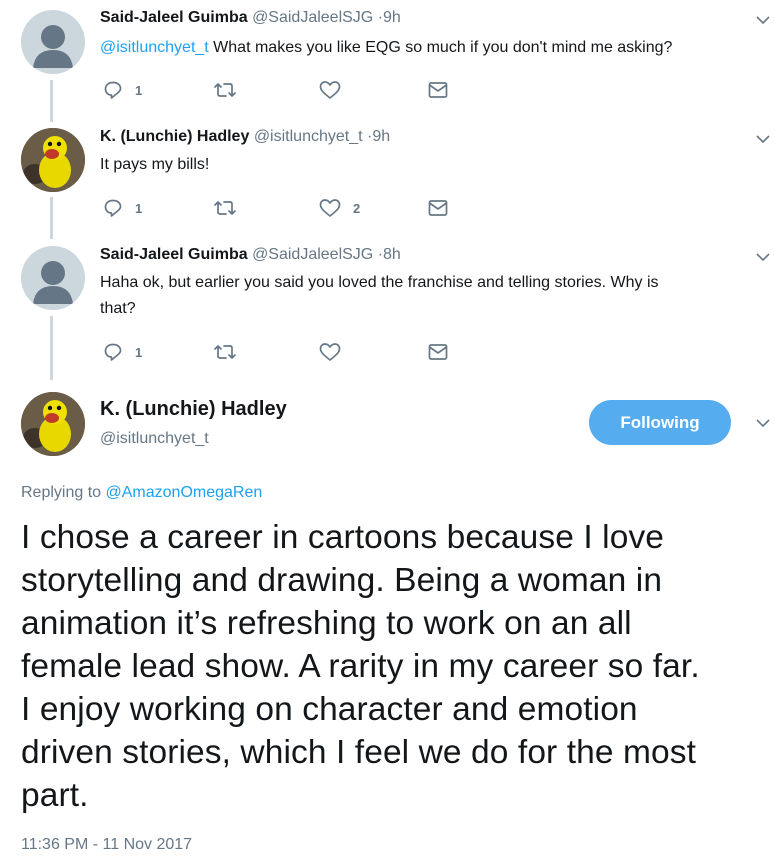  I want to click on mention-link: @isitlunchyet_t, so click(154, 47).